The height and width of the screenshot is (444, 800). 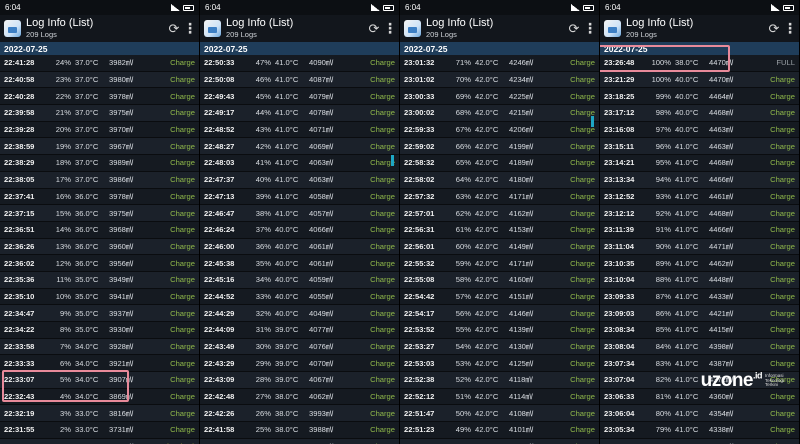 What do you see at coordinates (499, 113) in the screenshot?
I see `log-row: 23:00:02 68% 42.0°C 4215㎷ Charge` at bounding box center [499, 113].